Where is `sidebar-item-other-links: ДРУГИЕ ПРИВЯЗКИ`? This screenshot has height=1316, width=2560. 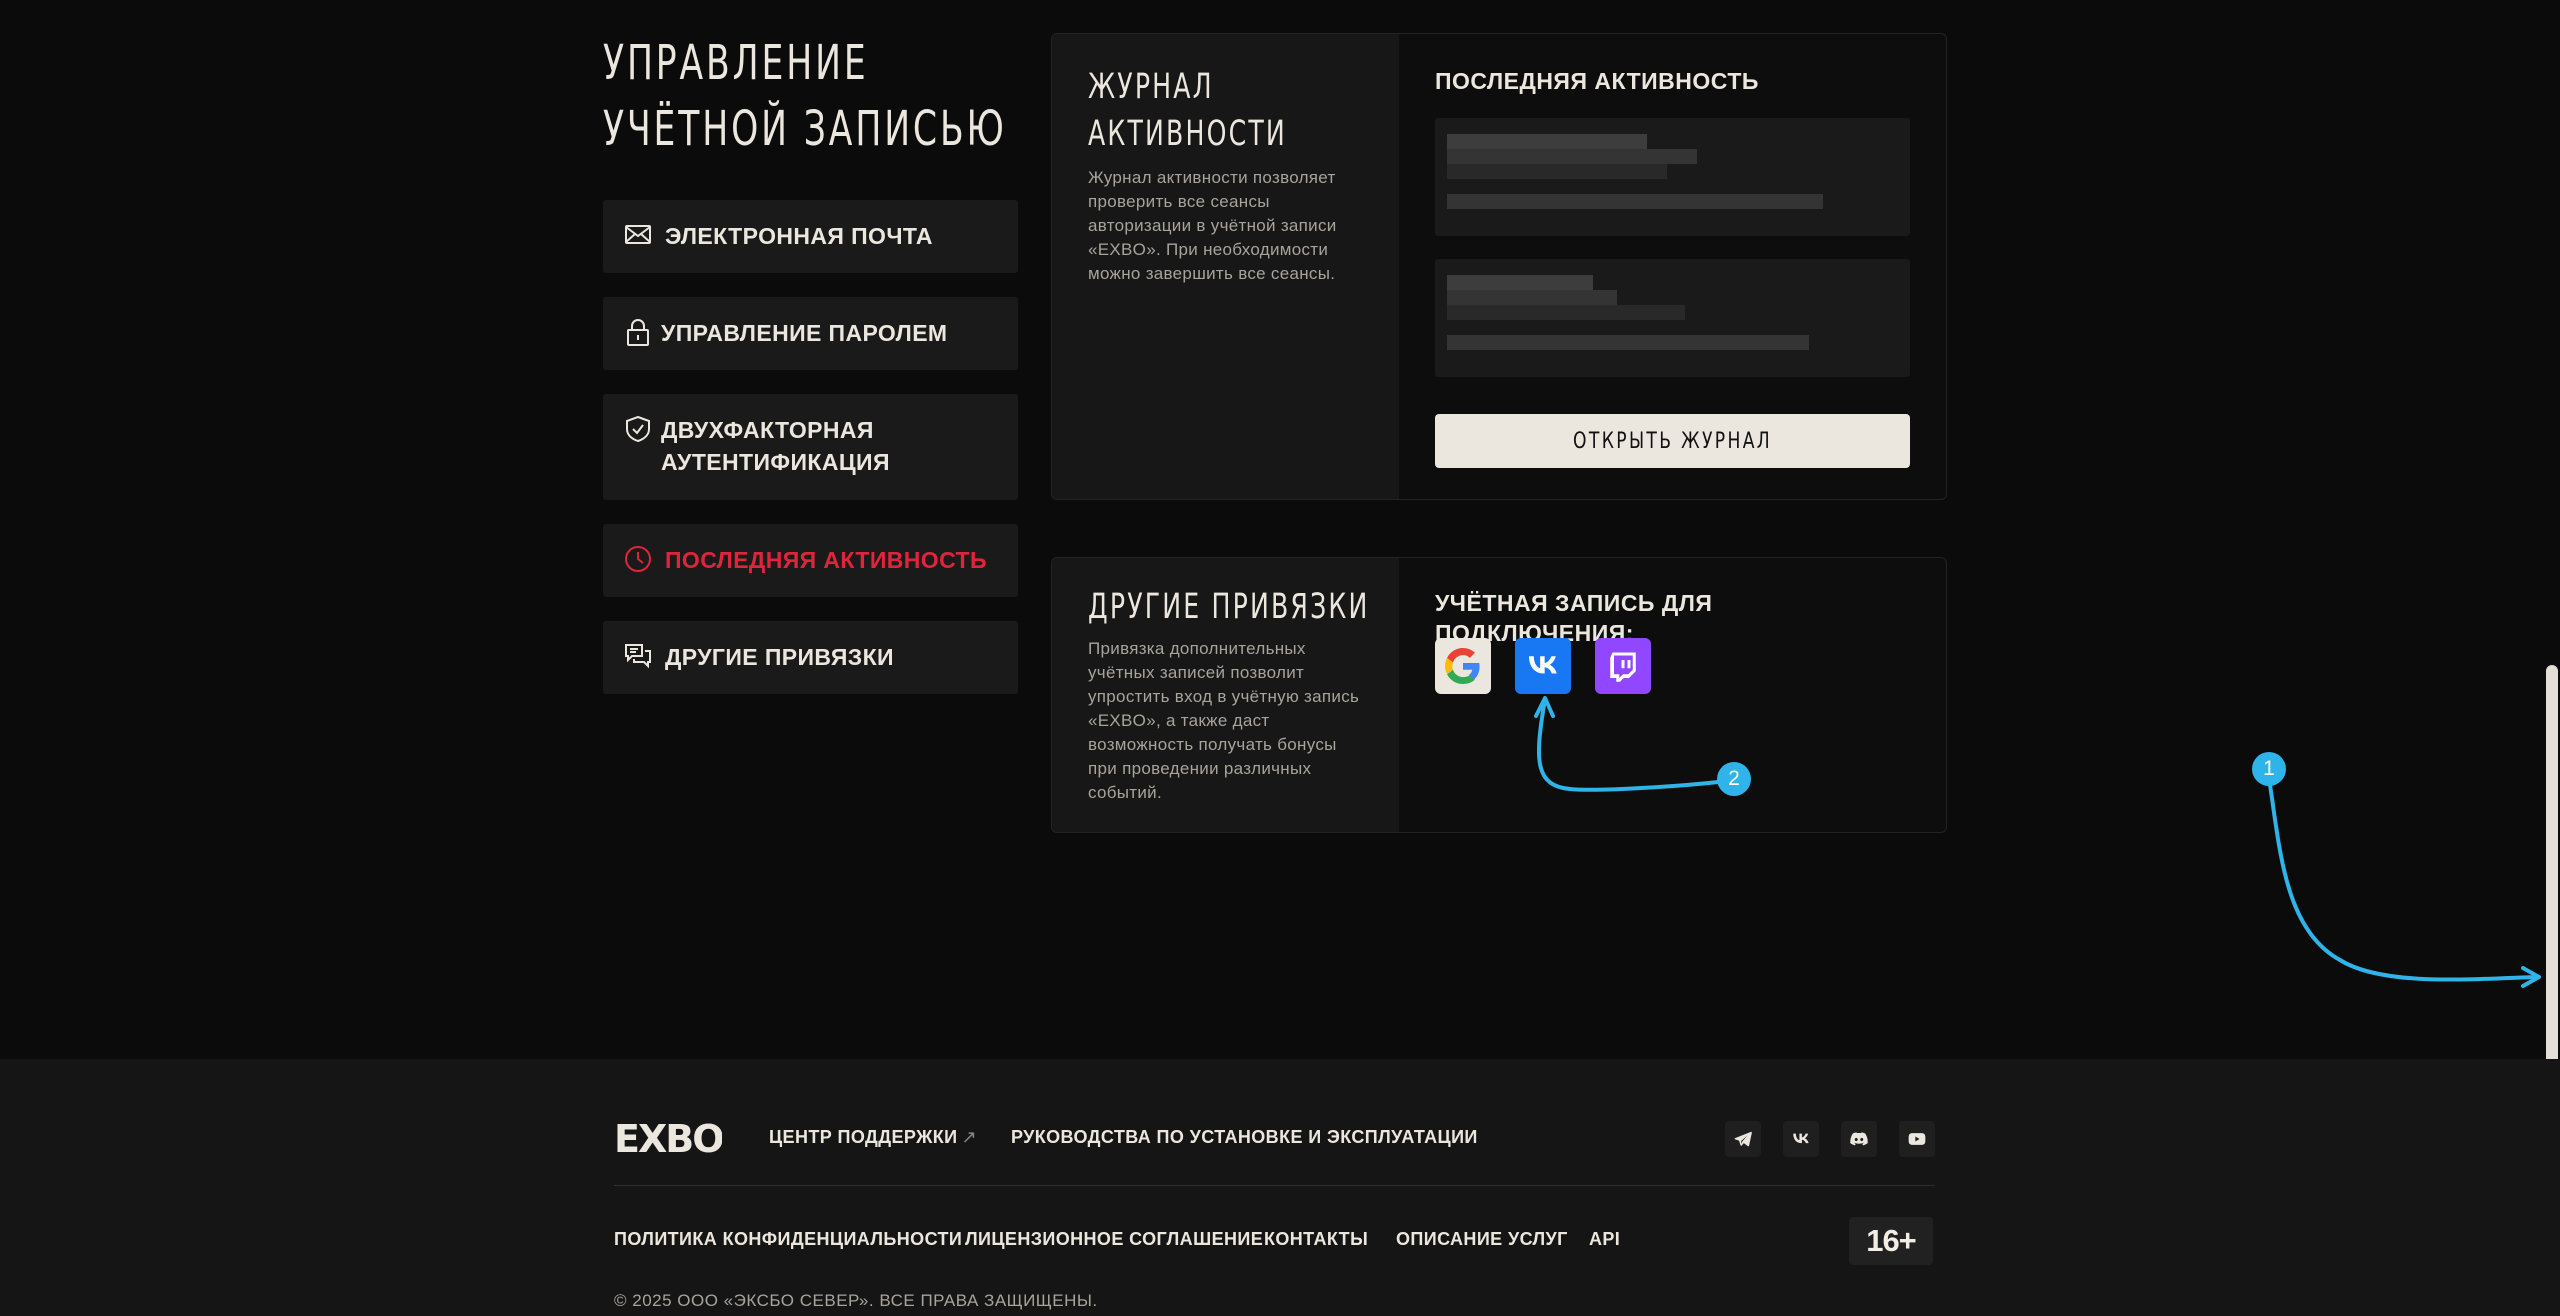
sidebar-item-other-links: ДРУГИЕ ПРИВЯЗКИ is located at coordinates (810, 657).